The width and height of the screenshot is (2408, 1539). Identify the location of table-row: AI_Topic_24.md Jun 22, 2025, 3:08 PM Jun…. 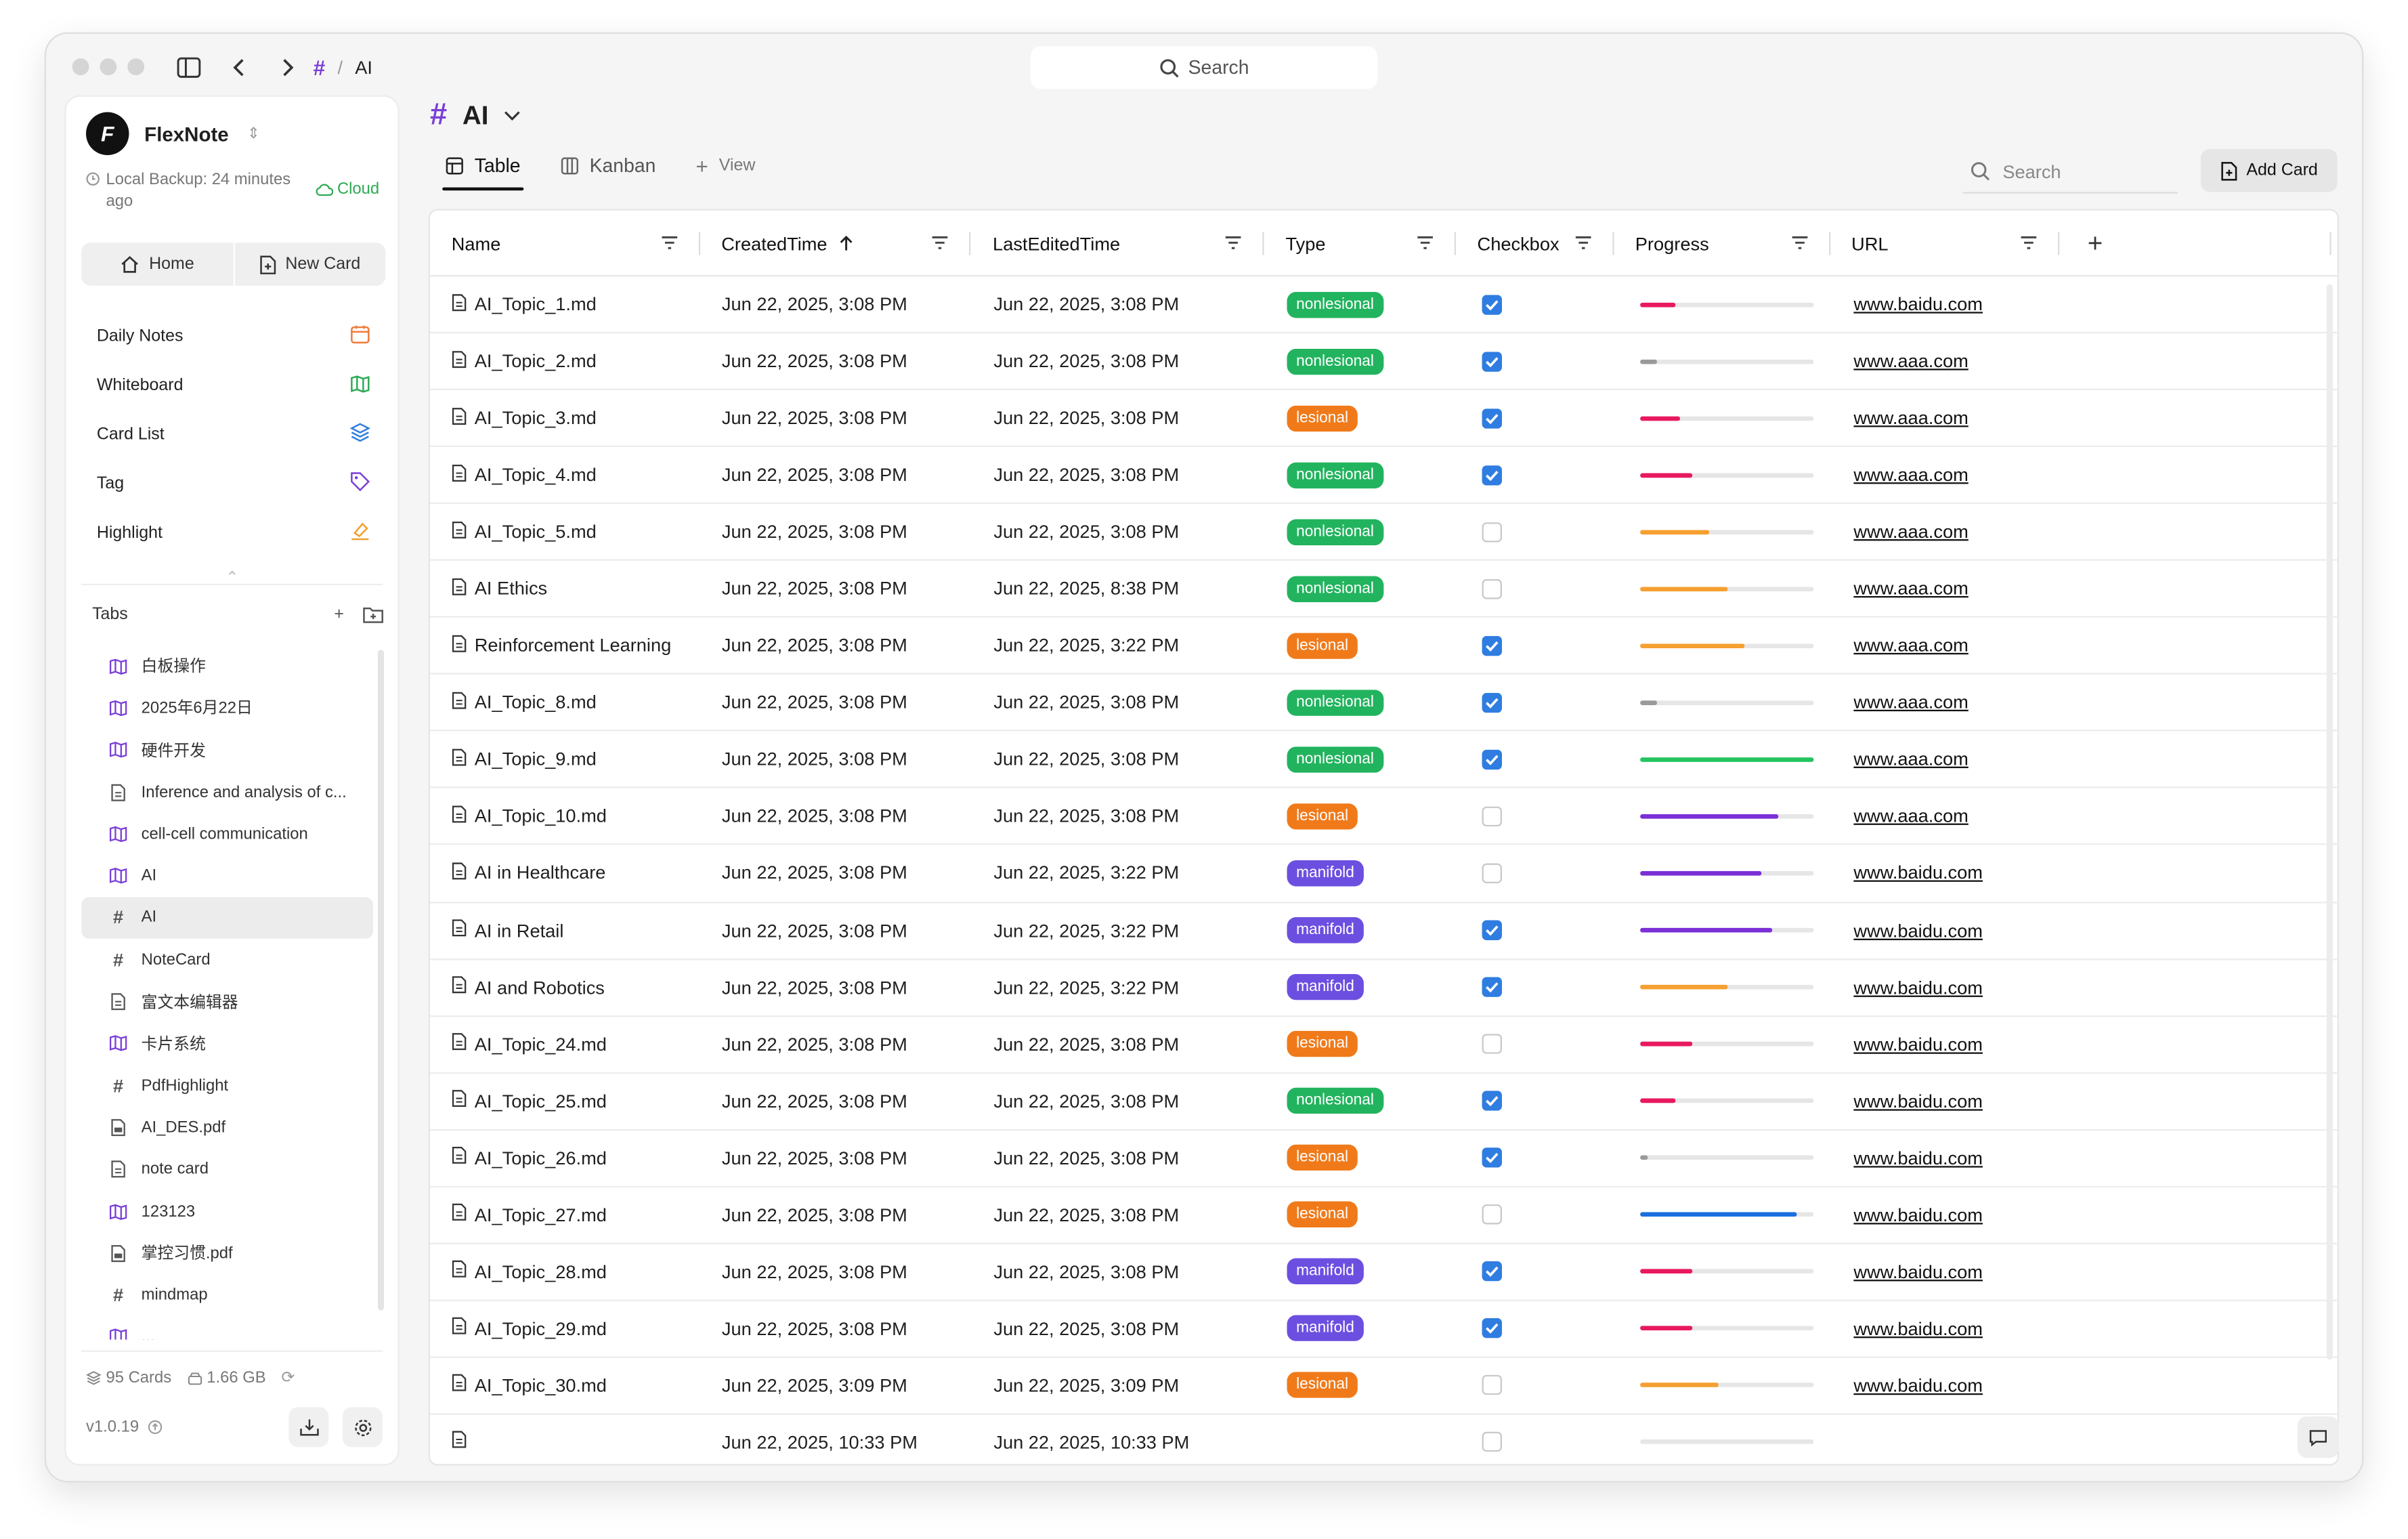
(1384, 1045).